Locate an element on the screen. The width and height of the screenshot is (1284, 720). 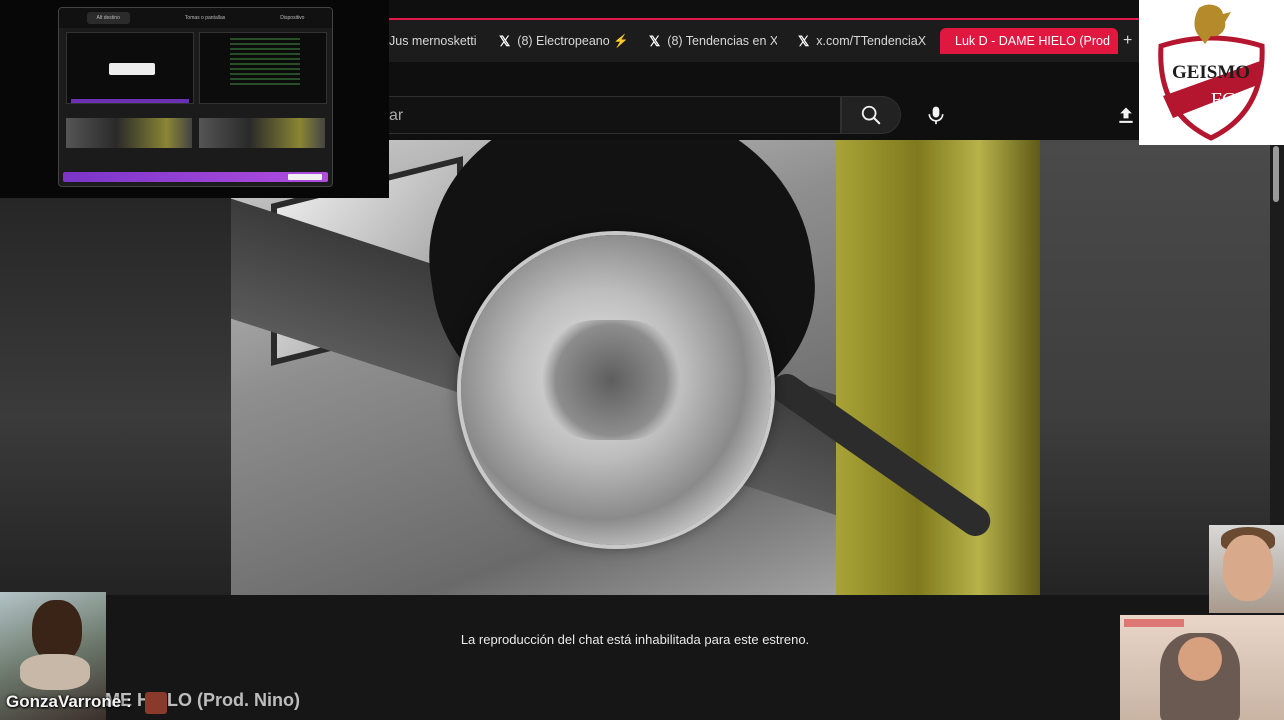
search-button is located at coordinates (871, 115).